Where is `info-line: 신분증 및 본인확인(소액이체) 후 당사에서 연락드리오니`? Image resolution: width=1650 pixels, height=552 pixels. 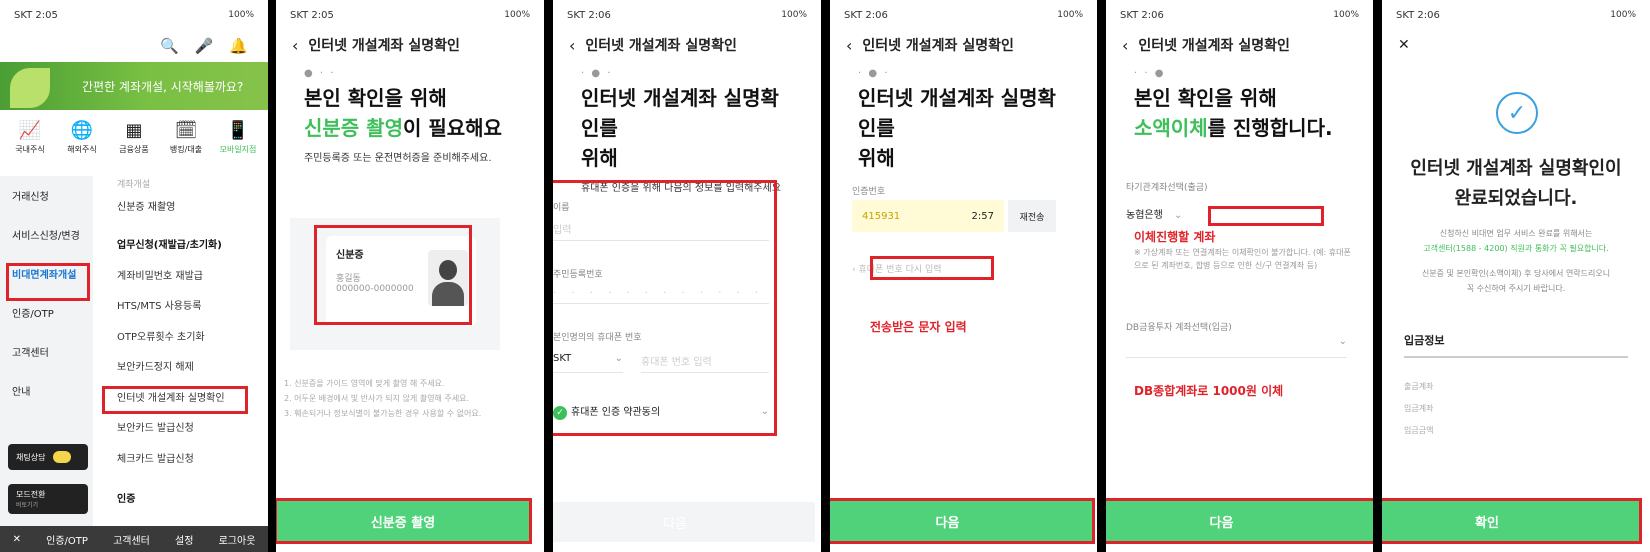 info-line: 신분증 및 본인확인(소액이체) 후 당사에서 연락드리오니 is located at coordinates (1516, 273).